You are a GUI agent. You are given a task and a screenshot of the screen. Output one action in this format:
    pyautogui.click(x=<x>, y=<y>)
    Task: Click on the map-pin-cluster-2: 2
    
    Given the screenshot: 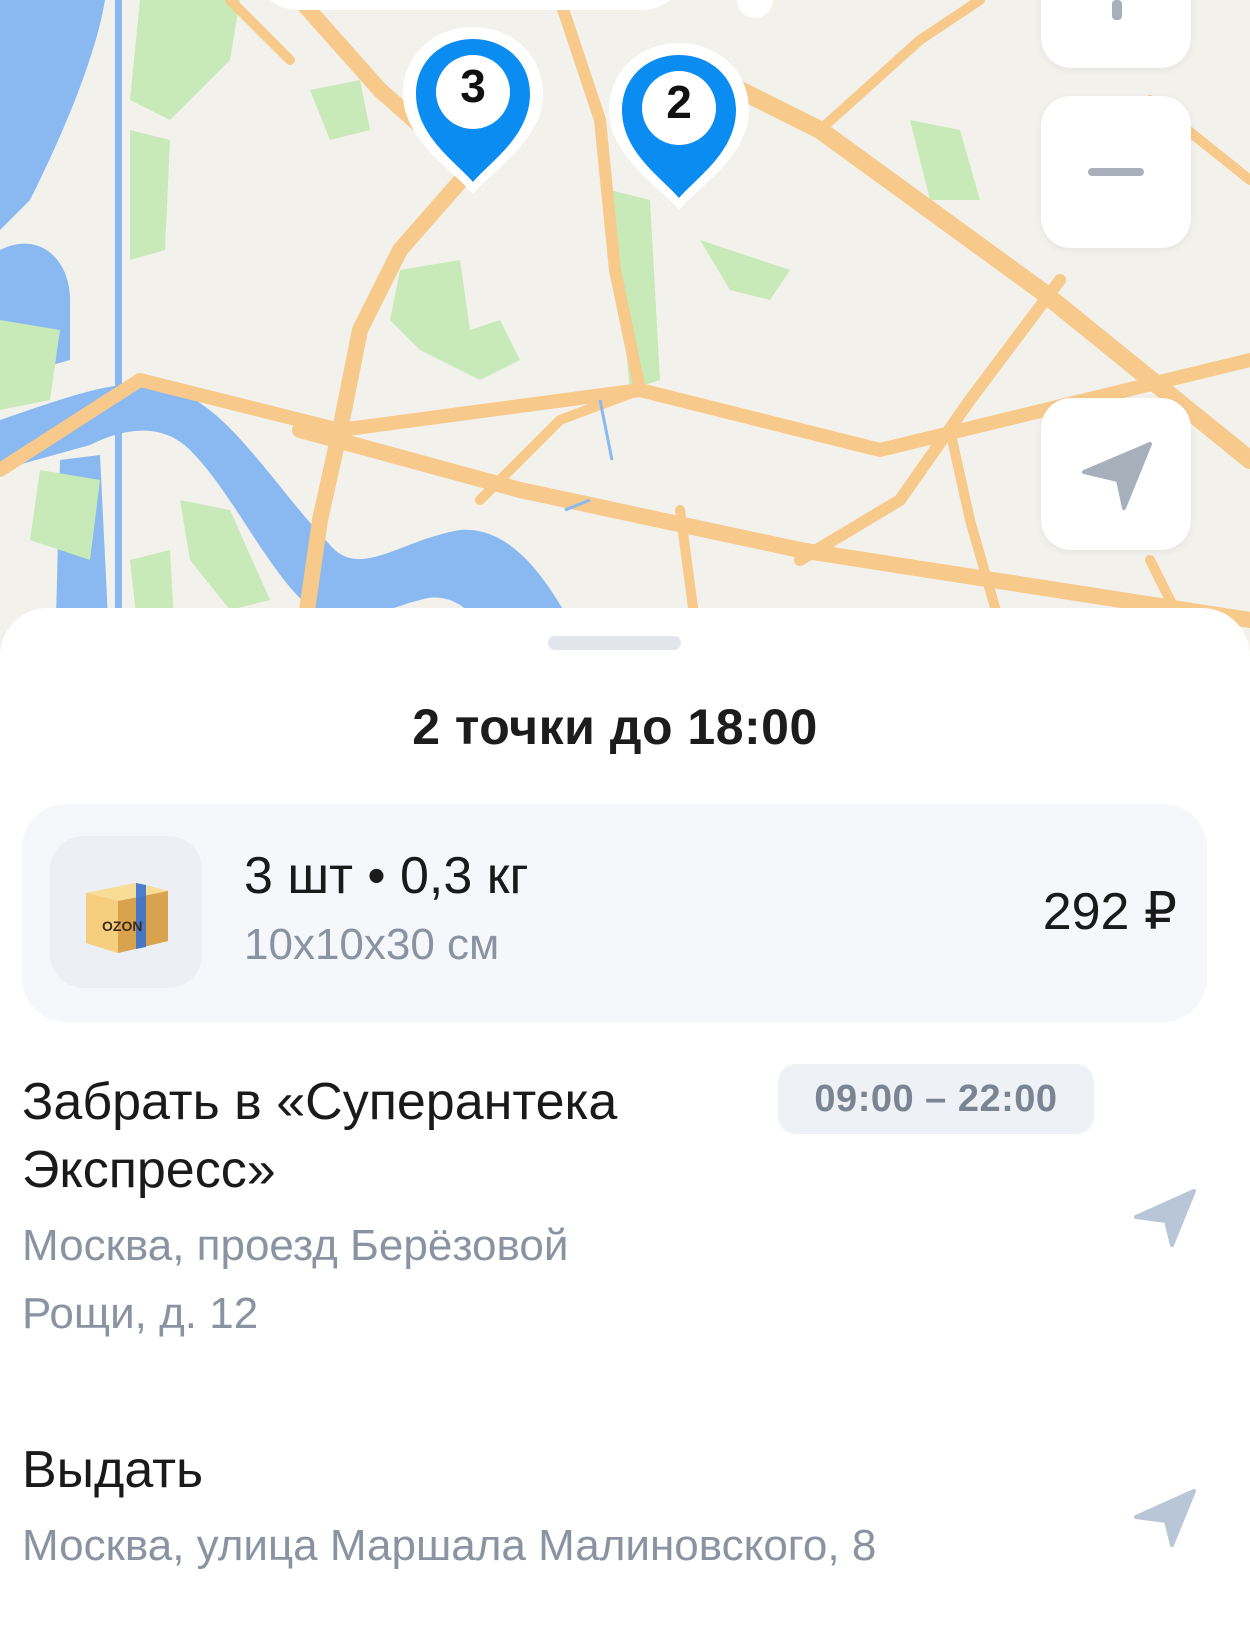 What is the action you would take?
    pyautogui.click(x=679, y=125)
    